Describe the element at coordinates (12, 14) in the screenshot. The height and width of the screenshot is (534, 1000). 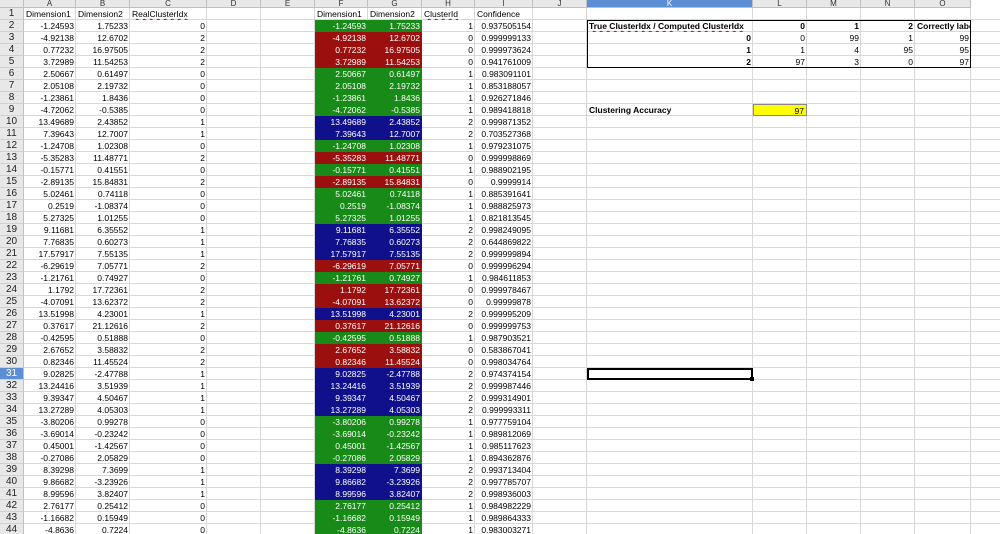
I see `row-header-1: 1` at that location.